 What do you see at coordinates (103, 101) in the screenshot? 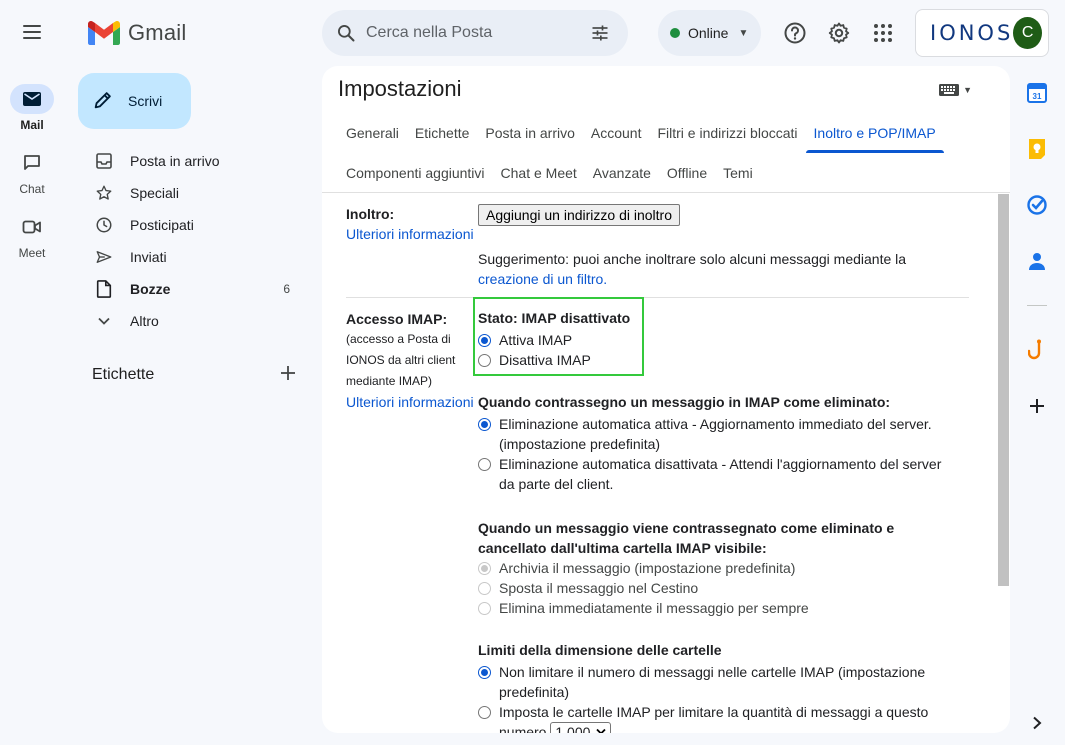
I see `pencil-icon` at bounding box center [103, 101].